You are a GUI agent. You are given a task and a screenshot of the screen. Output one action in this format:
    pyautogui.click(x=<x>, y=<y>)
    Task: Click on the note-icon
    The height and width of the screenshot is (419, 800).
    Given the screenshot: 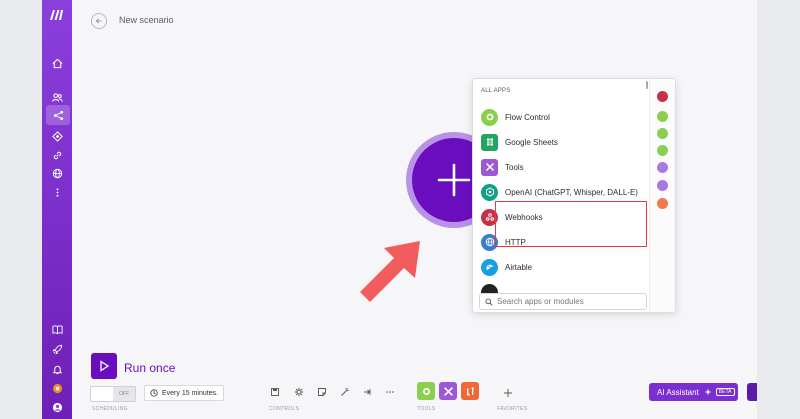 What is the action you would take?
    pyautogui.click(x=322, y=392)
    